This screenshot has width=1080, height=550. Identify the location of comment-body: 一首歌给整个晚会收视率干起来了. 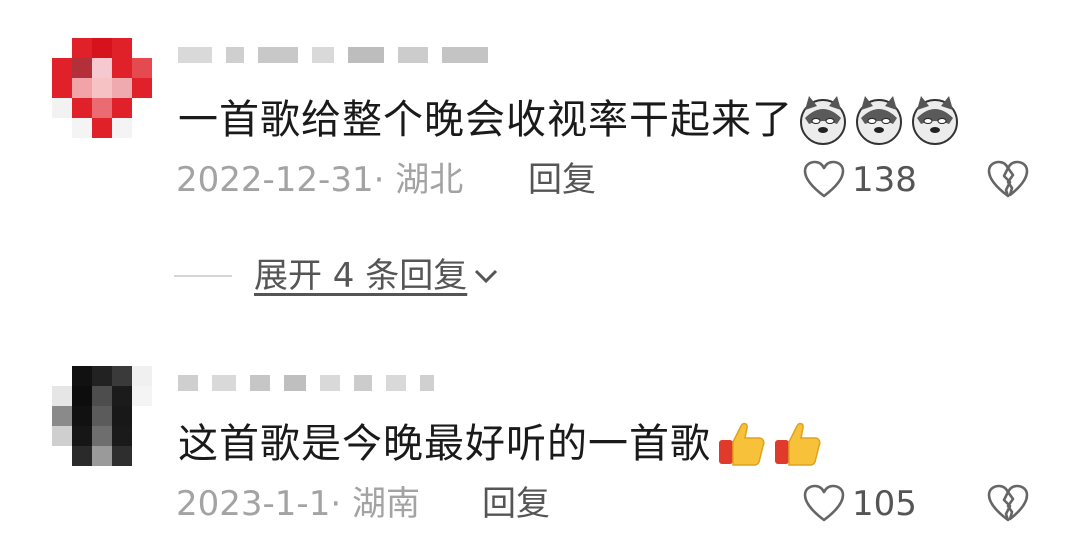
(485, 120).